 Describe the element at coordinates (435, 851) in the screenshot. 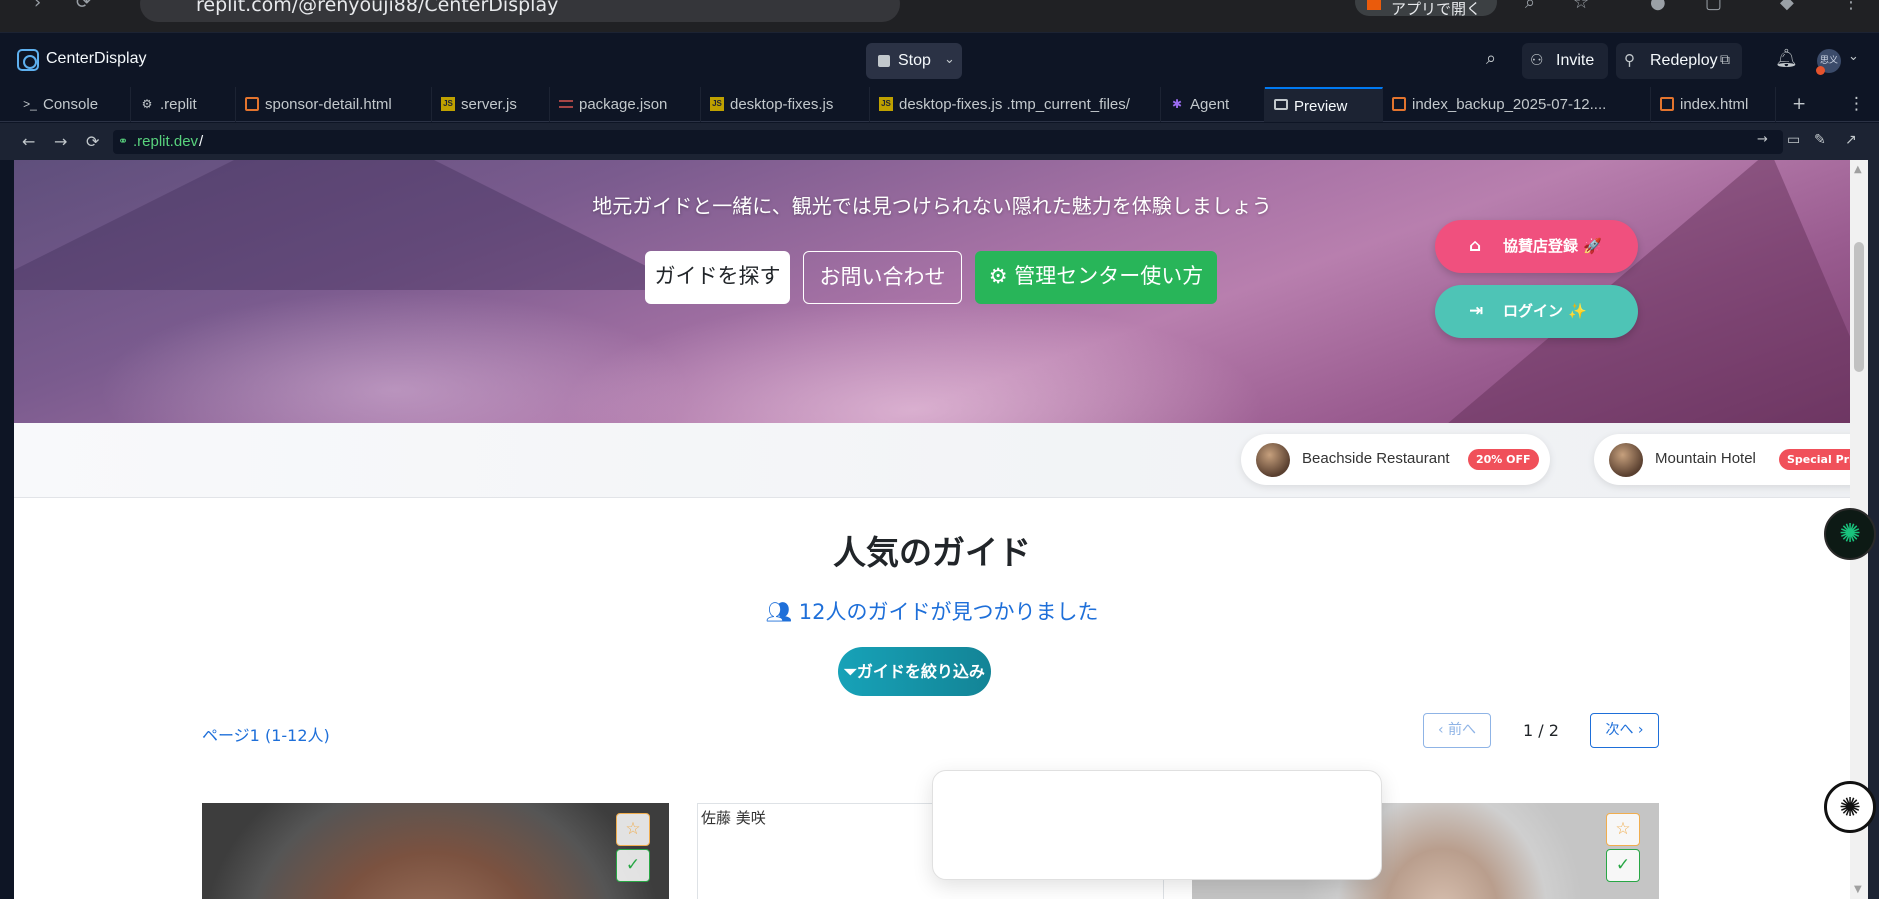

I see `guide-card: ☆ ✓` at that location.